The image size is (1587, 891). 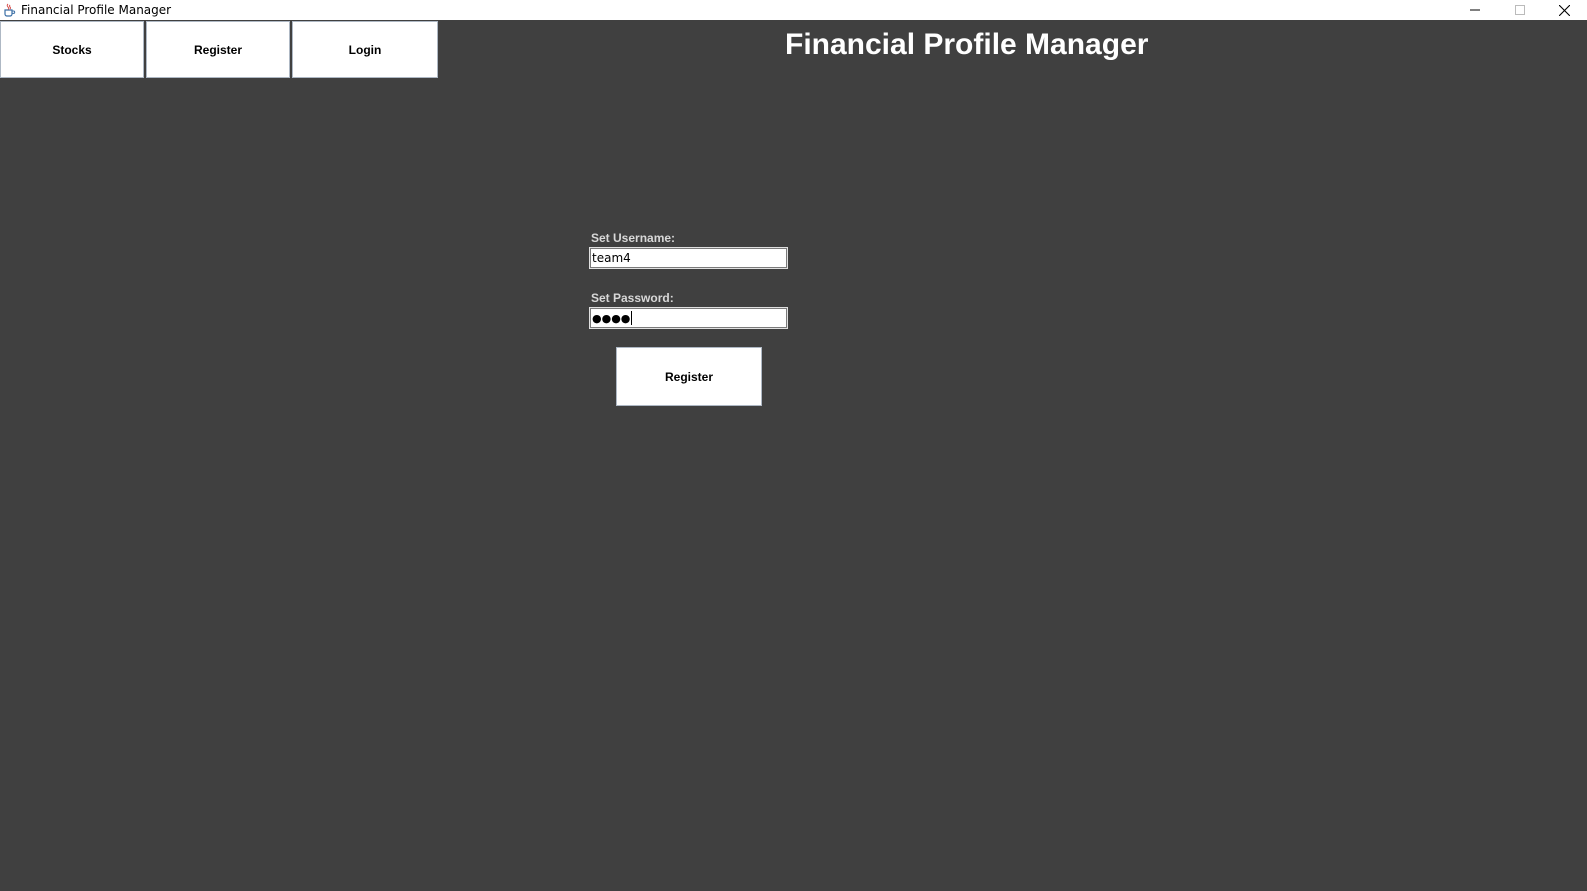 I want to click on window-controls, so click(x=1519, y=10).